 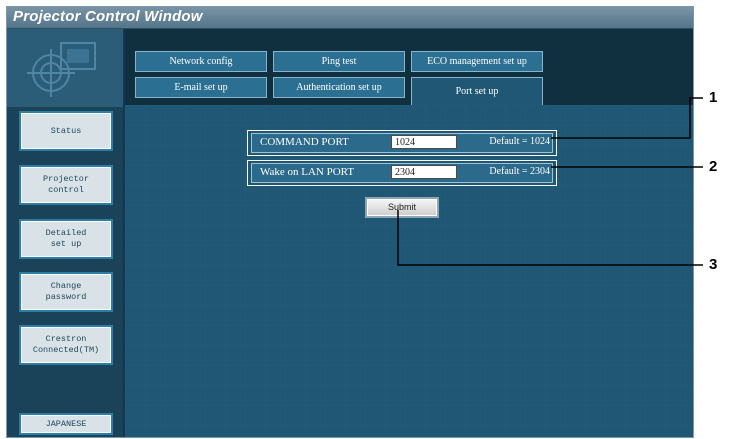 What do you see at coordinates (66, 185) in the screenshot?
I see `projector-control-button: Projector control` at bounding box center [66, 185].